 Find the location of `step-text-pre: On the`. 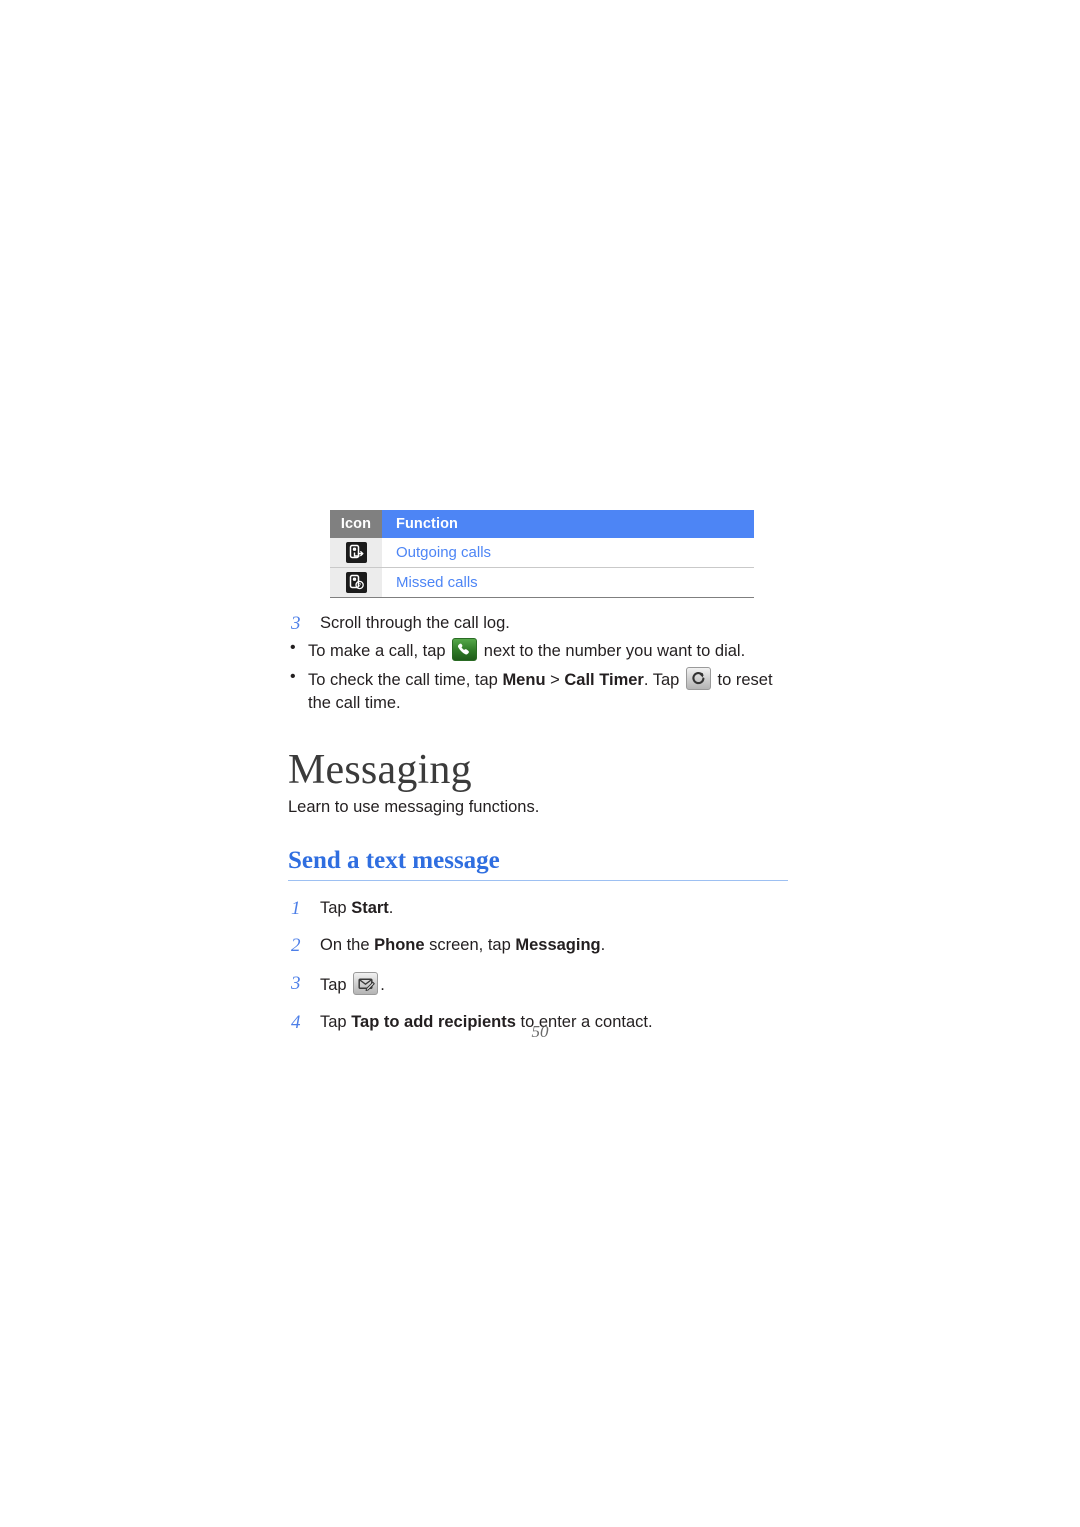

step-text-pre: On the is located at coordinates (347, 945).